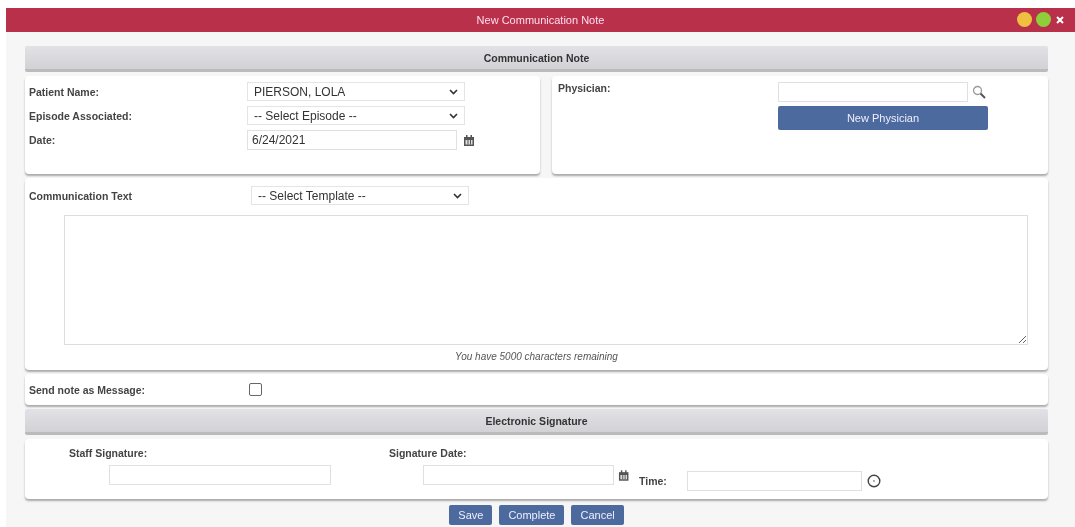 This screenshot has width=1075, height=527. Describe the element at coordinates (360, 195) in the screenshot. I see `dropdown: -- Select Template --` at that location.